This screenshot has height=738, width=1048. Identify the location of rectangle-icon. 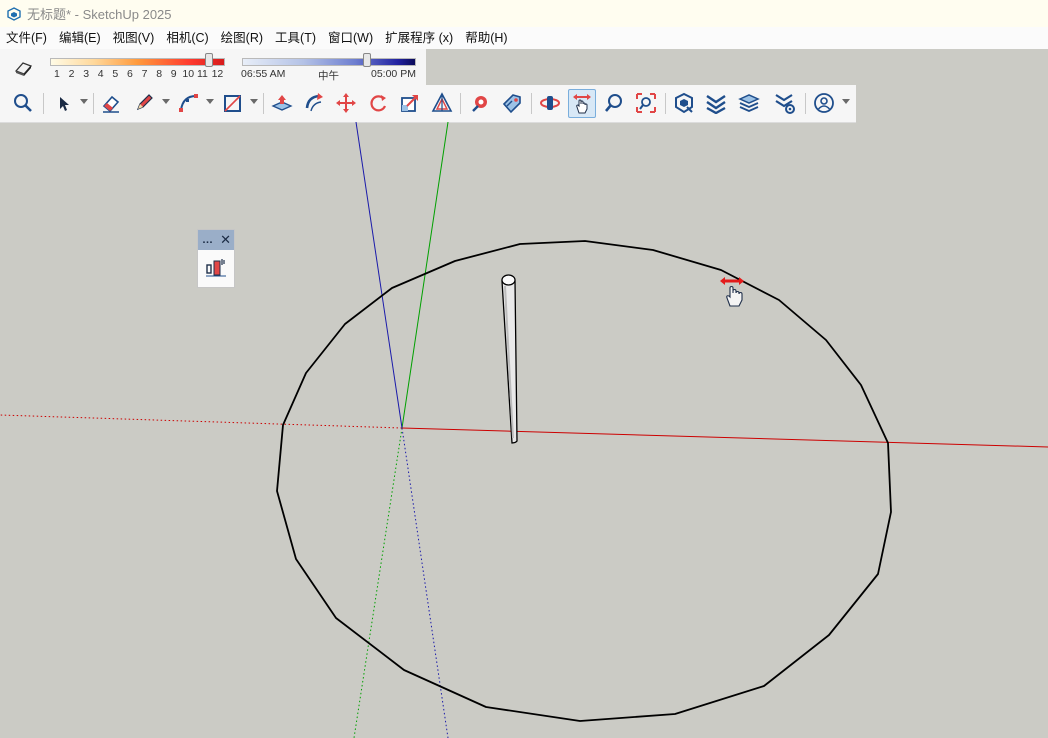
(232, 102).